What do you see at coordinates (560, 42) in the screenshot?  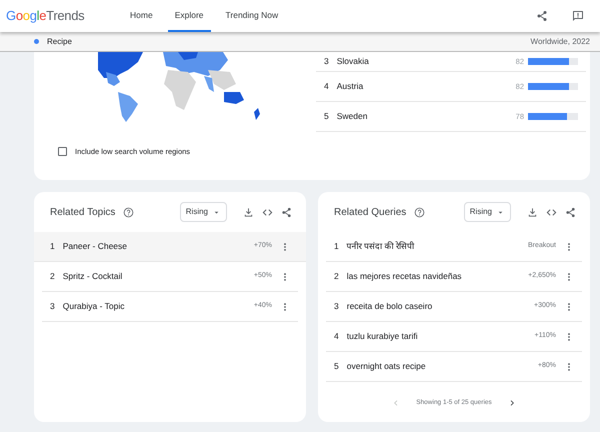 I see `scope-text: Worldwide, 2022` at bounding box center [560, 42].